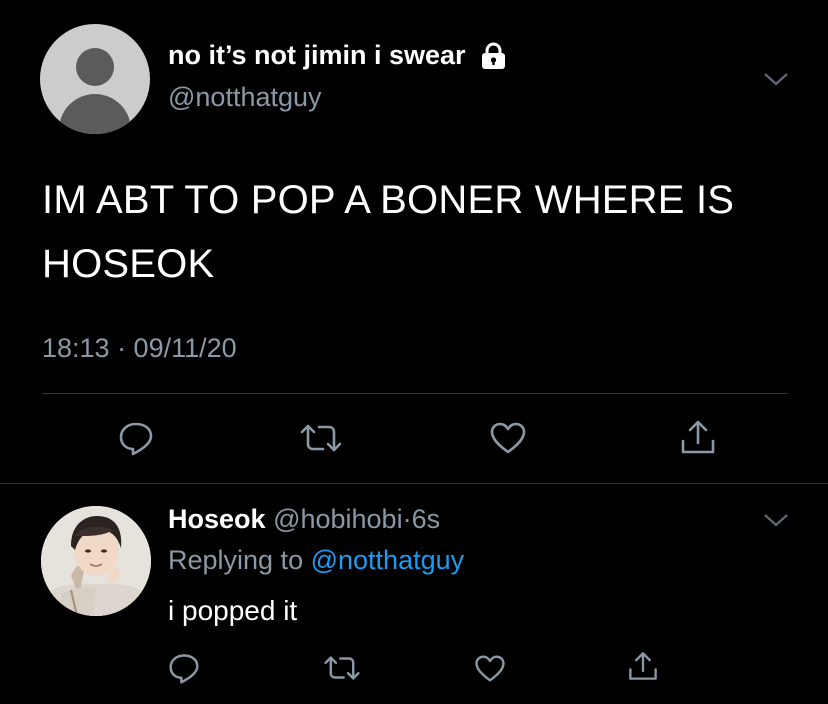  Describe the element at coordinates (317, 55) in the screenshot. I see `author-display-name: no it’s not jimin i swear` at that location.